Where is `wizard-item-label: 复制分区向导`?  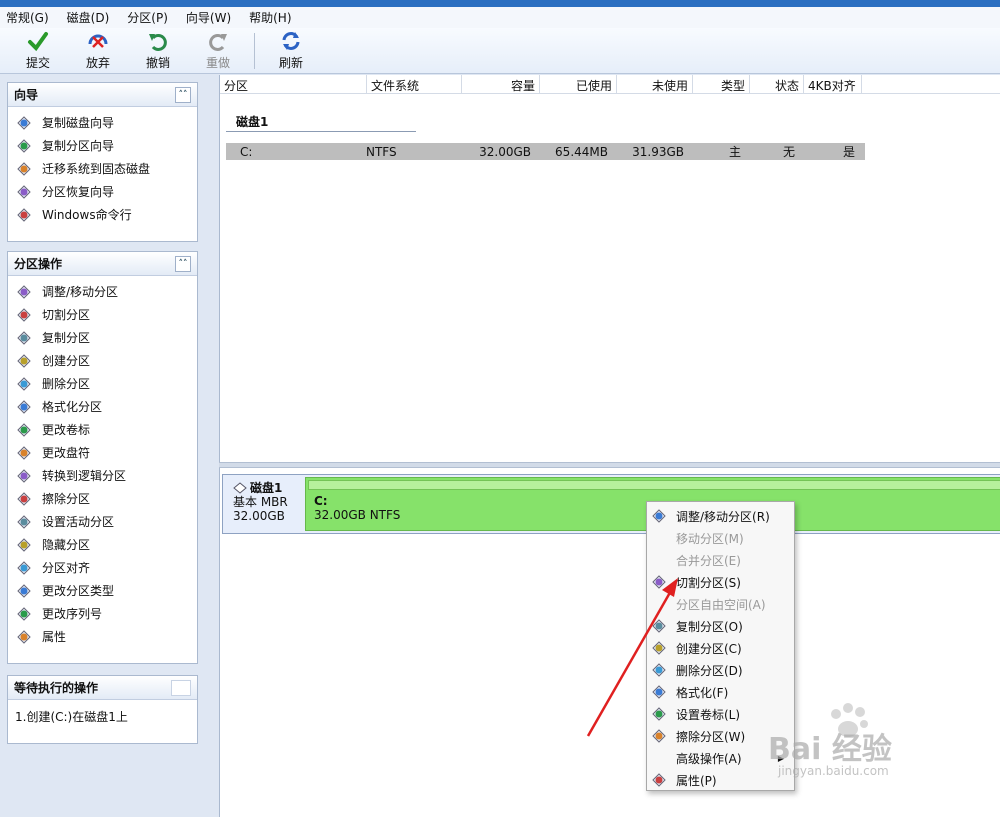
wizard-item-label: 复制分区向导 is located at coordinates (78, 146).